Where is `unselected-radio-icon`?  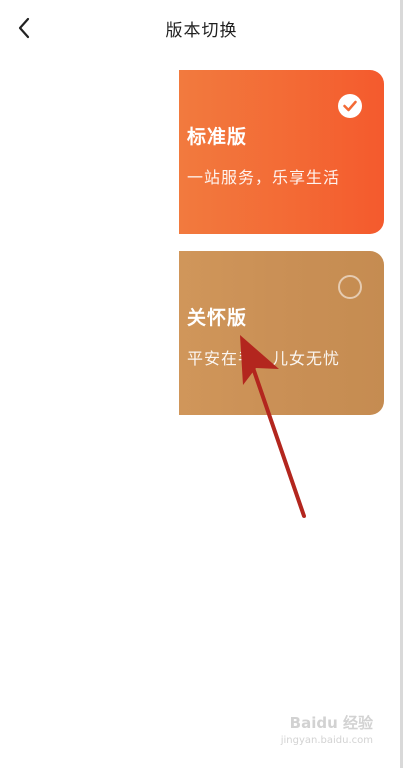
unselected-radio-icon is located at coordinates (350, 287).